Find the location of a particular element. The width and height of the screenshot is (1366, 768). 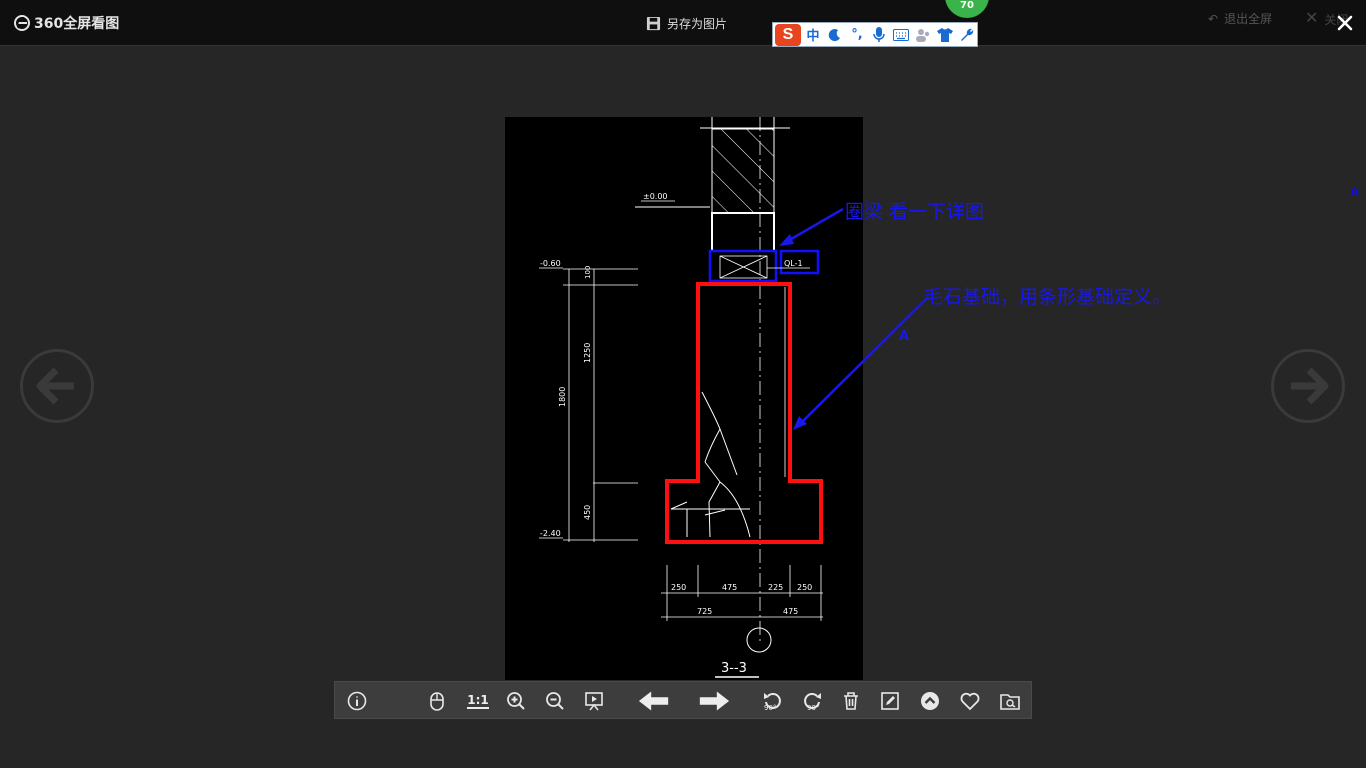

actual-size-label: 1:1 is located at coordinates (478, 701).